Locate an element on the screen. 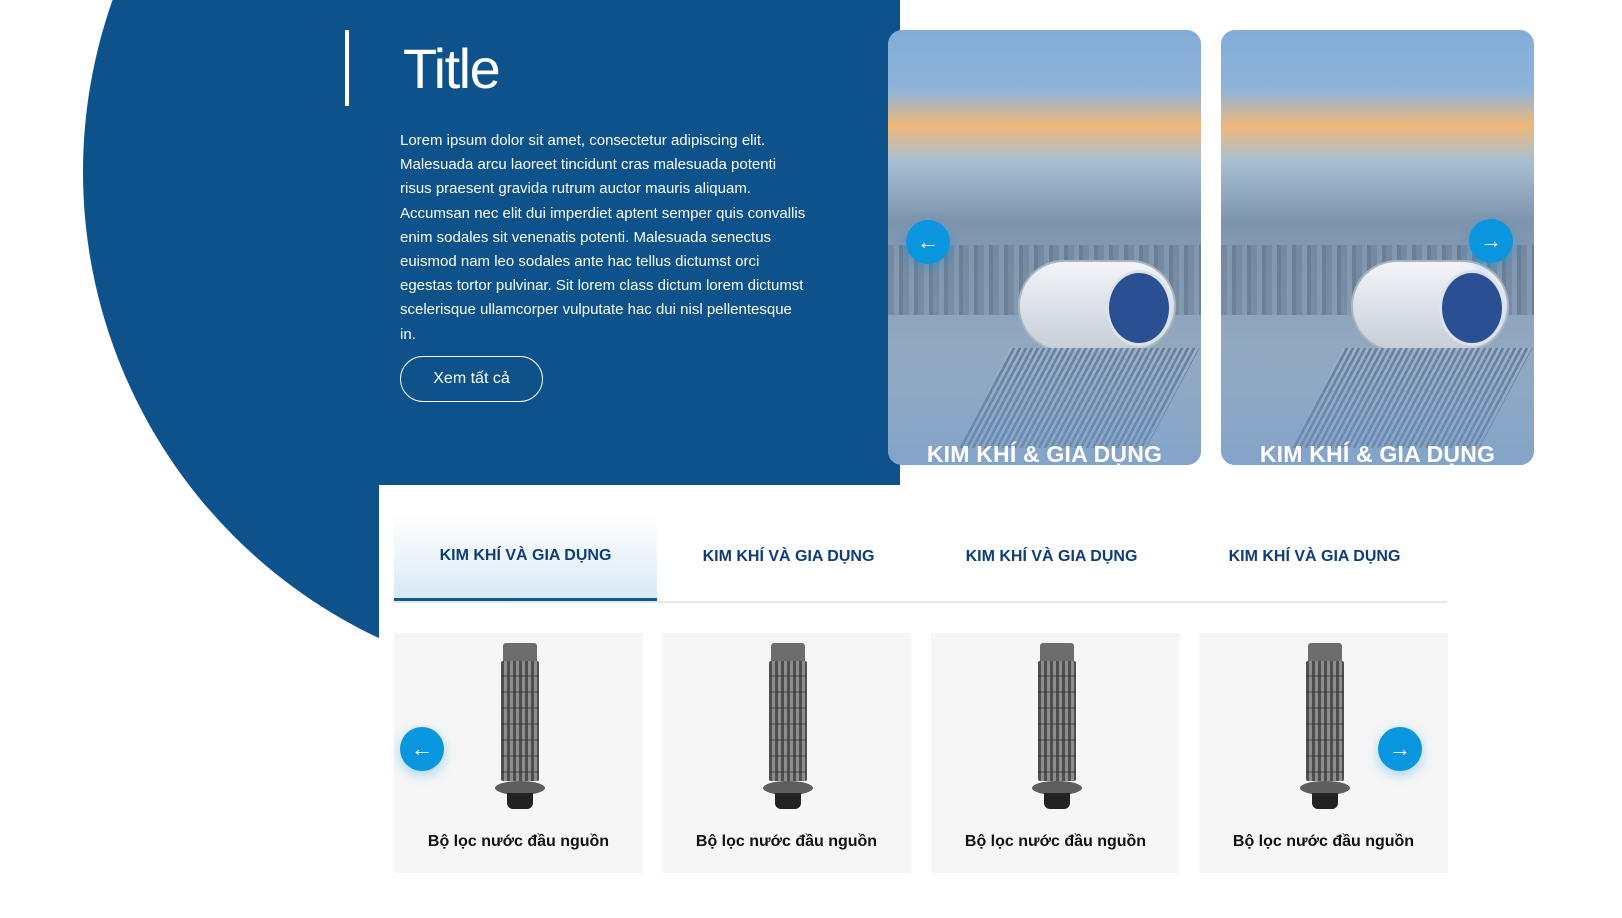  product-carousel-next-button: → is located at coordinates (1400, 749).